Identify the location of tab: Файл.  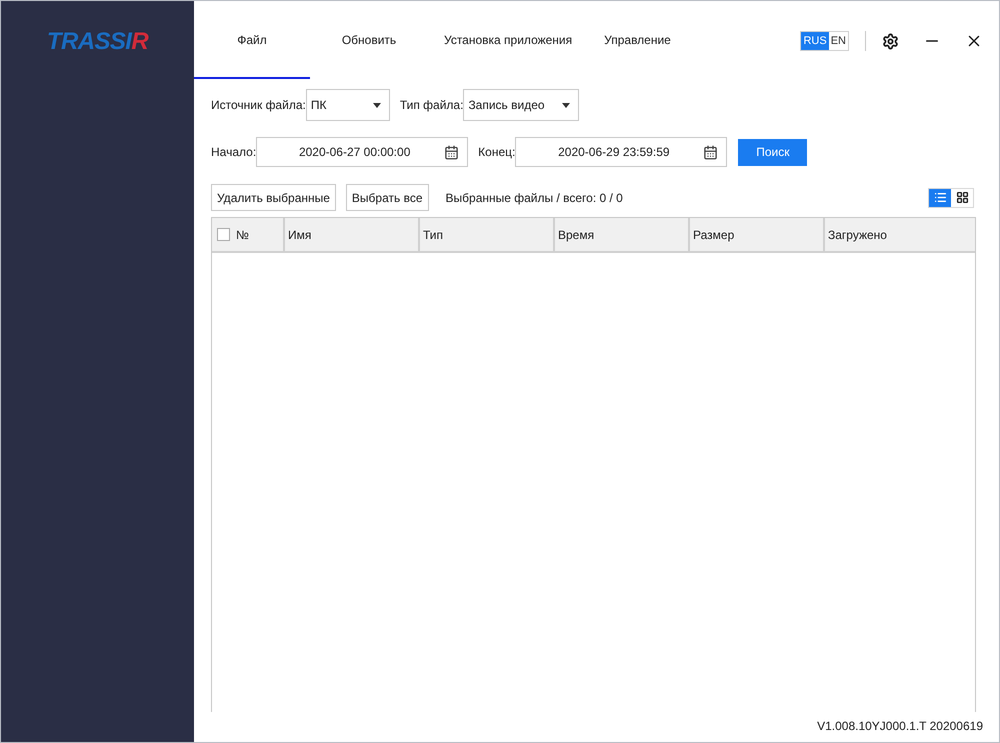
(252, 40).